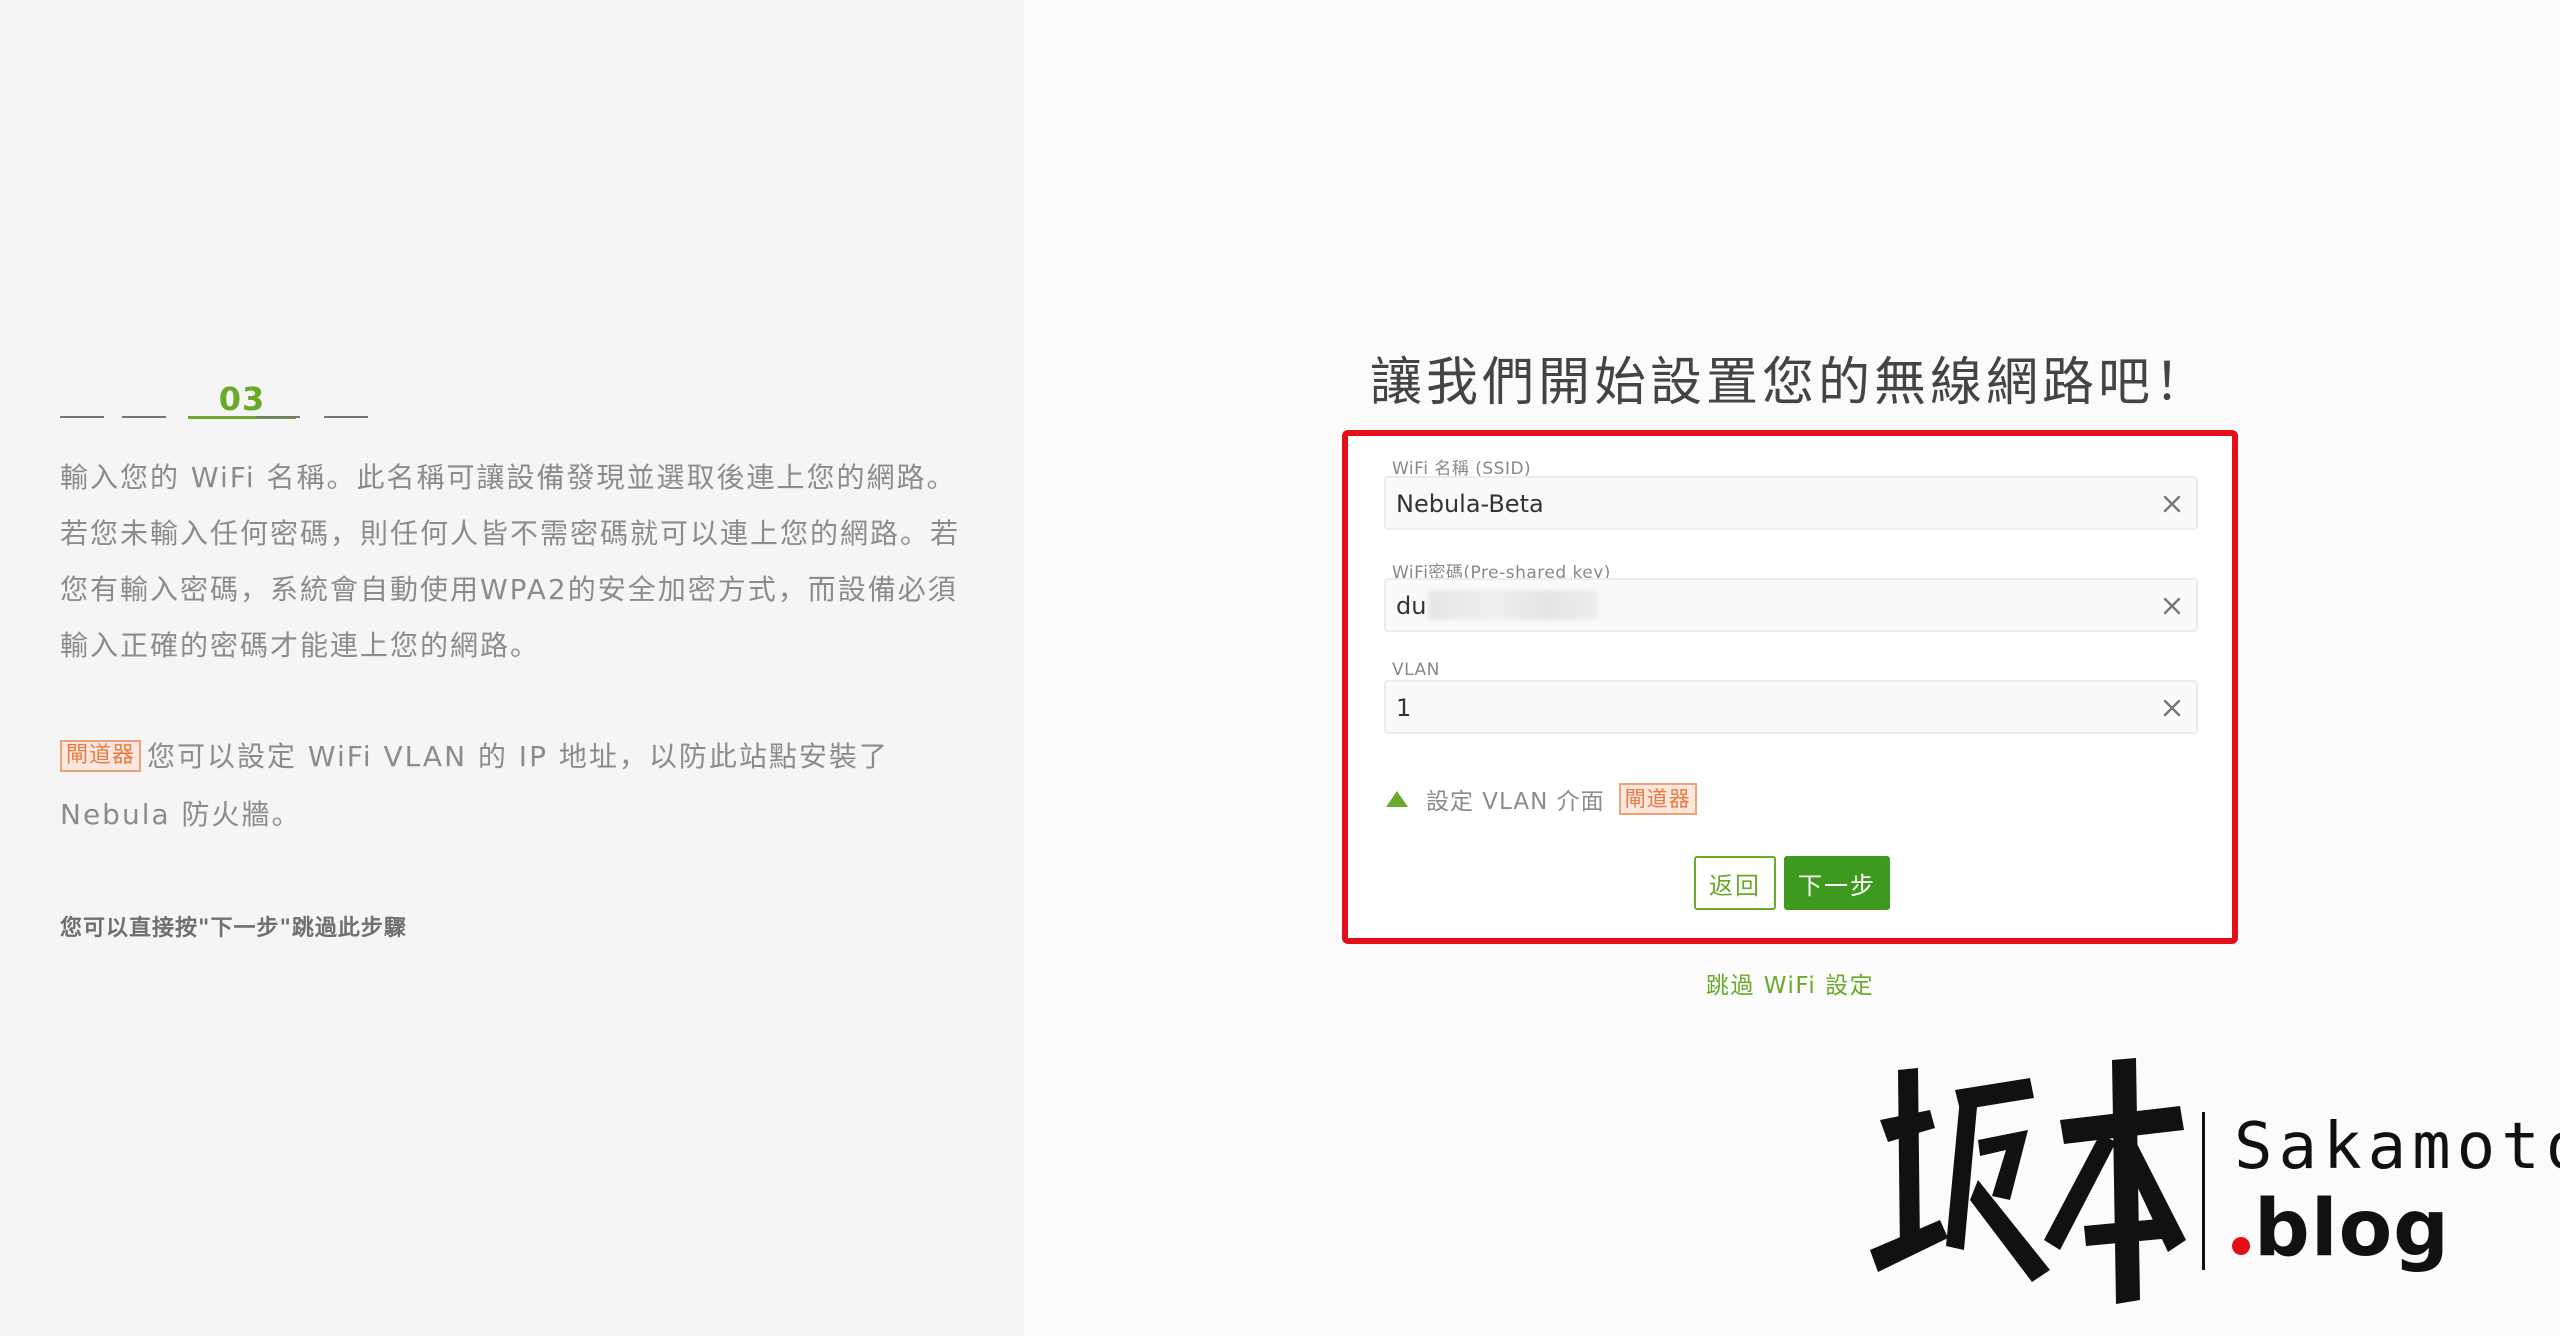 The image size is (2560, 1336). What do you see at coordinates (1837, 883) in the screenshot?
I see `next-button: 下一步` at bounding box center [1837, 883].